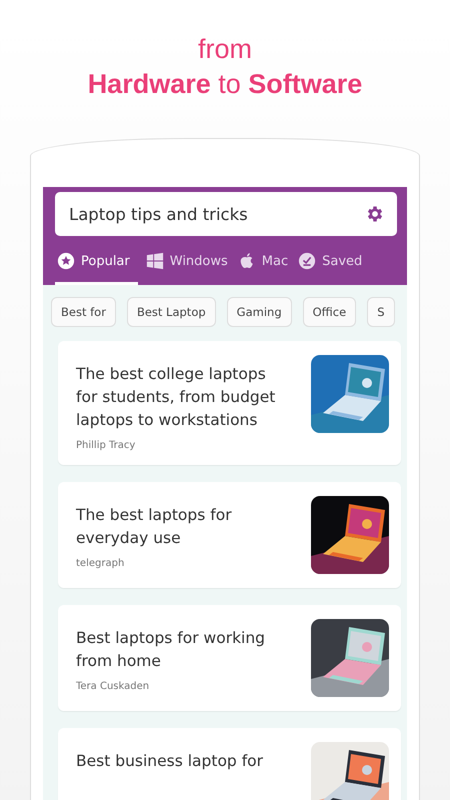 The height and width of the screenshot is (800, 450). What do you see at coordinates (170, 761) in the screenshot?
I see `article-title: Best business laptop for` at bounding box center [170, 761].